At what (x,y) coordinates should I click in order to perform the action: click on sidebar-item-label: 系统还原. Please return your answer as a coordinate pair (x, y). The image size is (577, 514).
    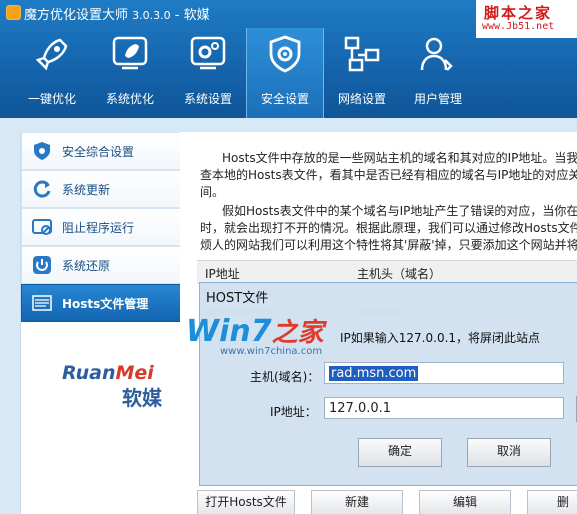
    Looking at the image, I should click on (86, 266).